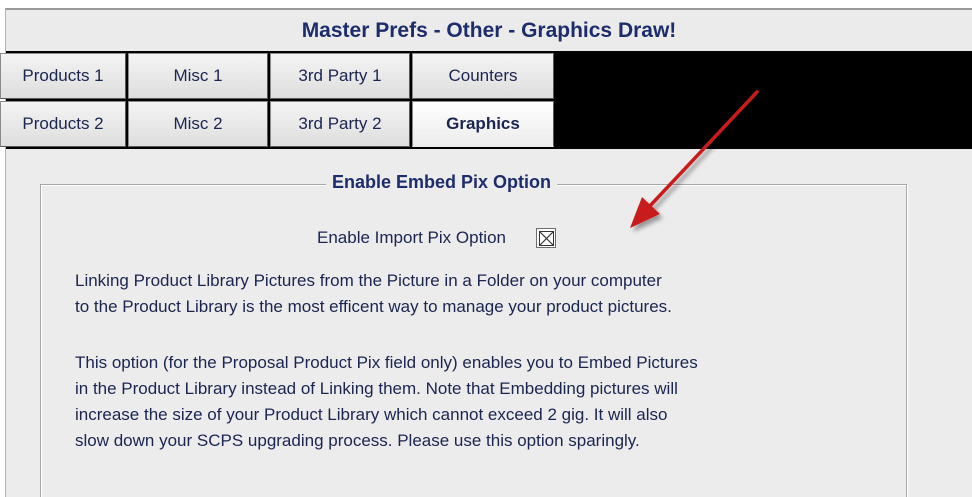 This screenshot has height=497, width=972. I want to click on tab-counters: Counters, so click(483, 76).